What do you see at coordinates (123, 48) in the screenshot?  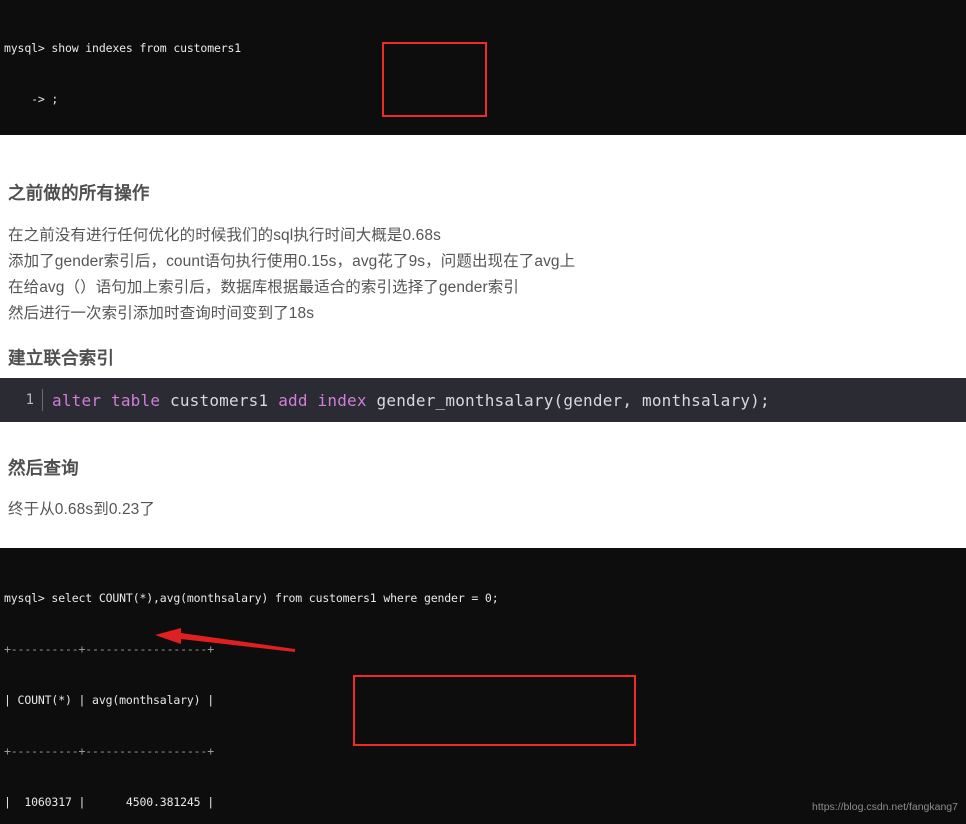 I see `terminal-line: mysql> show indexes from customers1` at bounding box center [123, 48].